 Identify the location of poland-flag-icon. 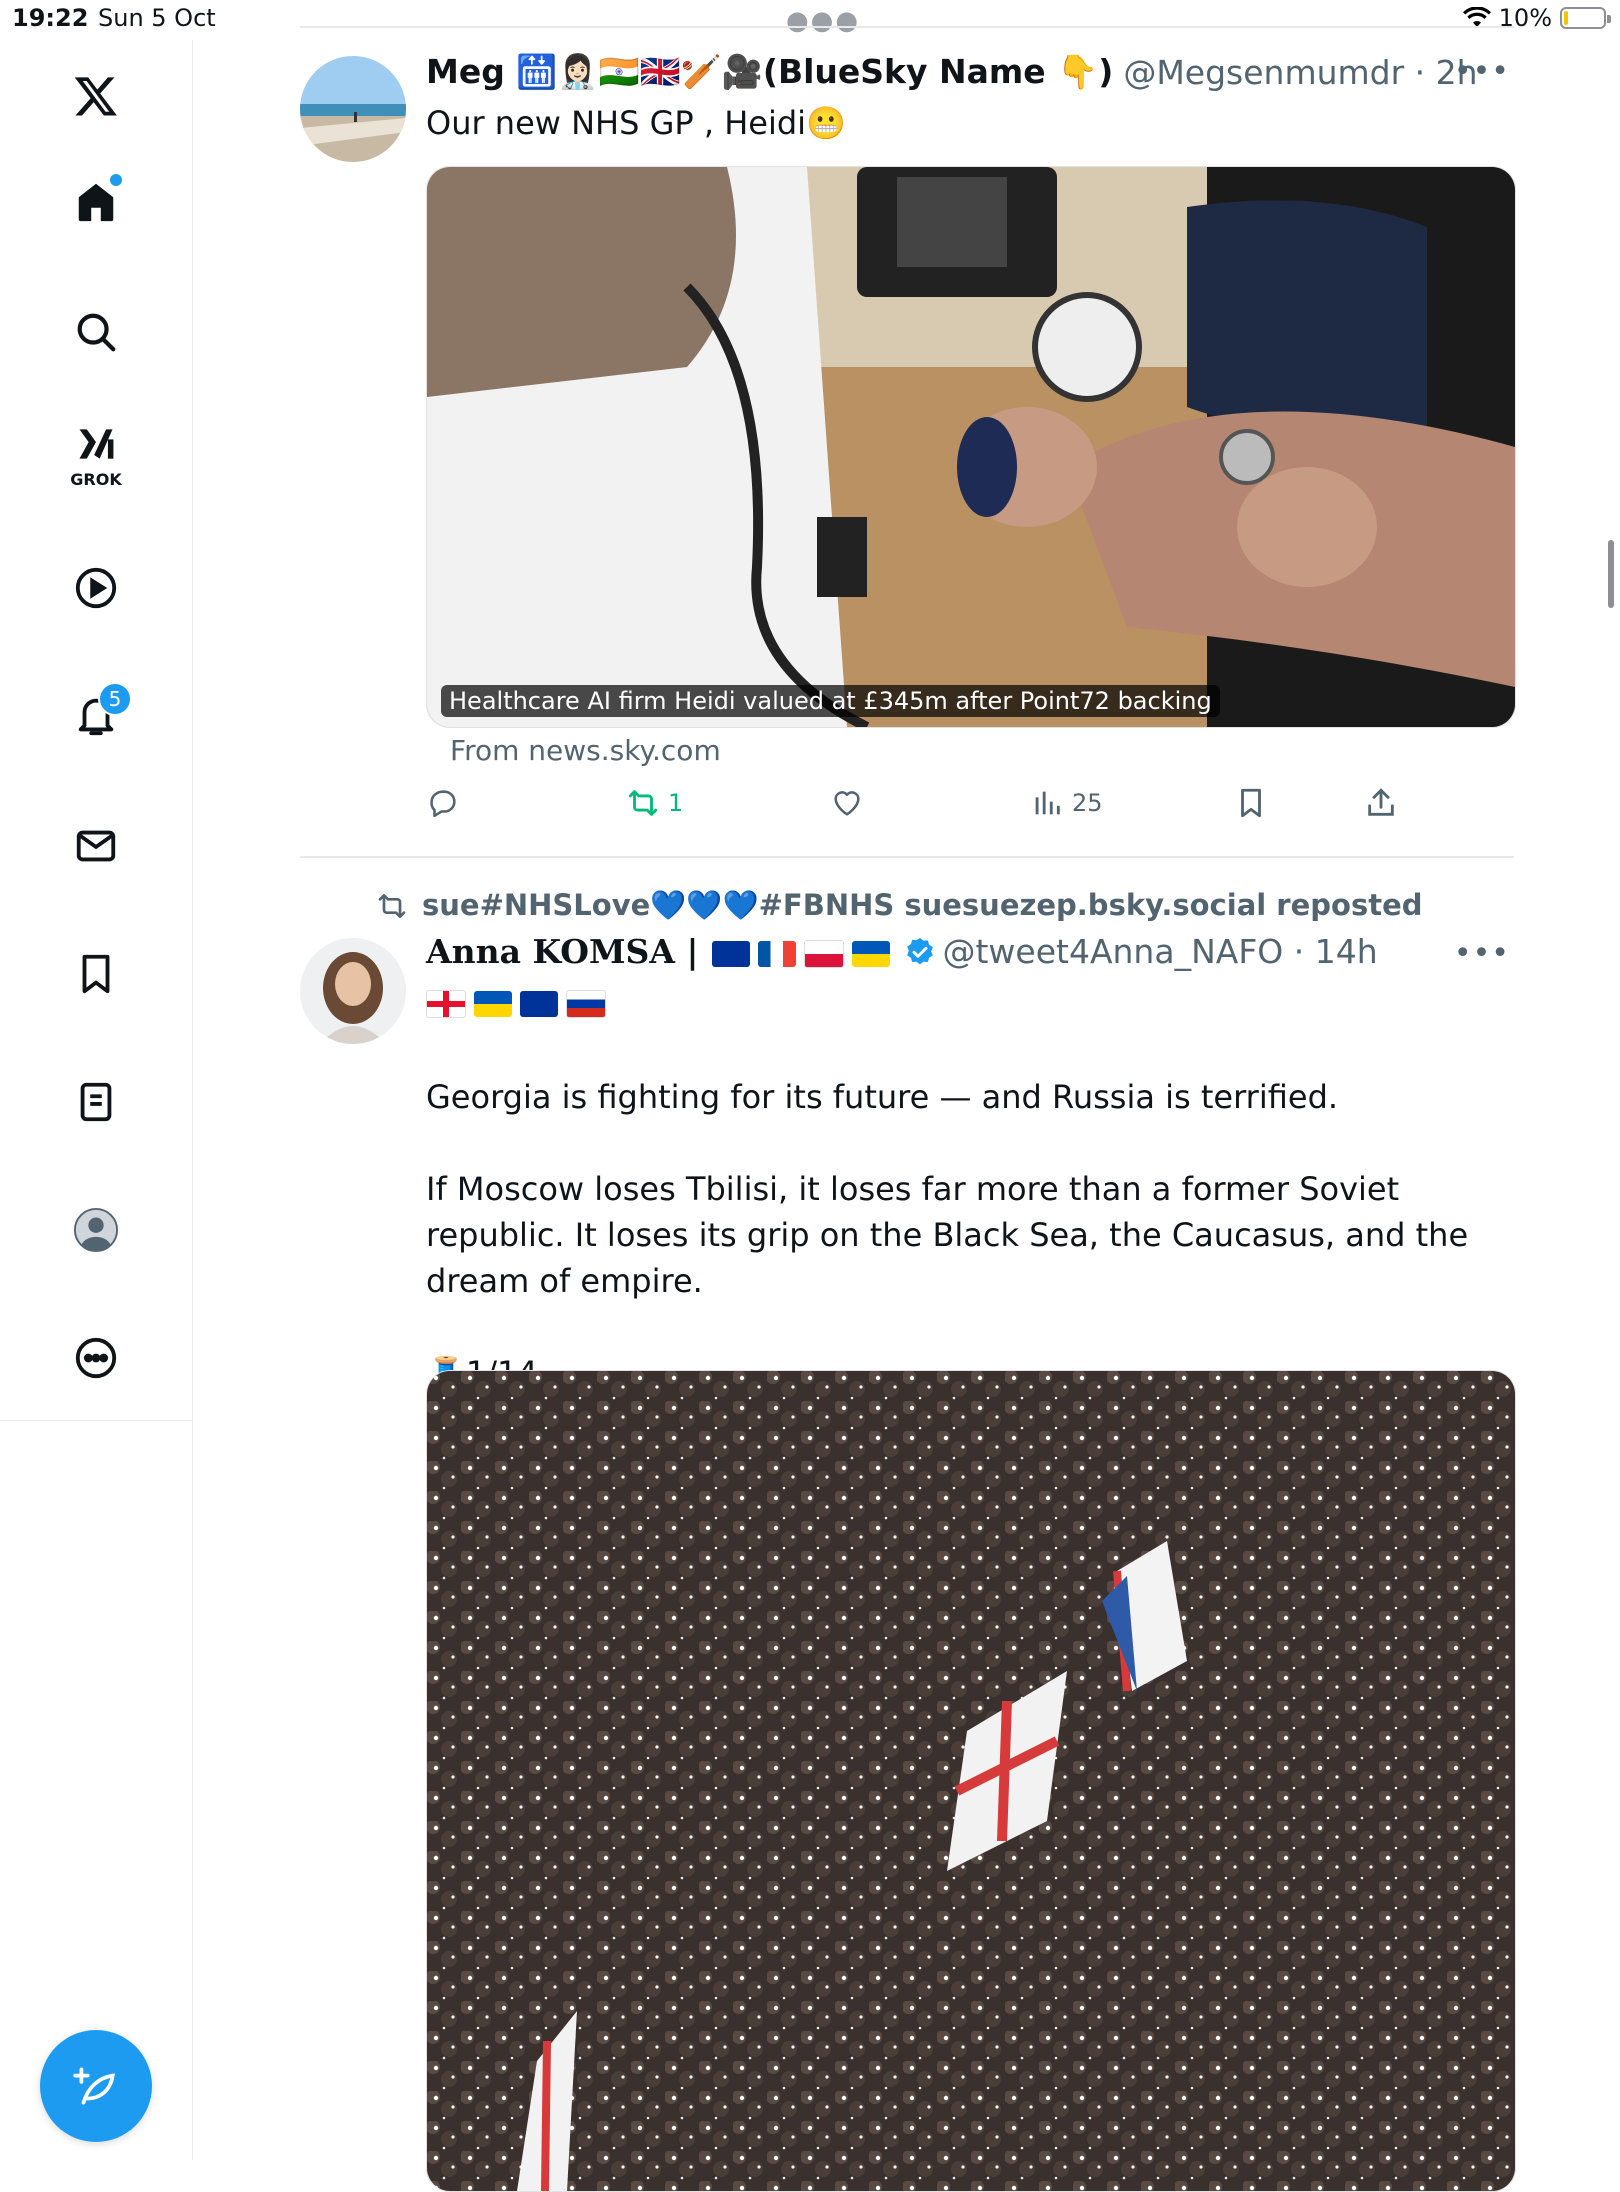
(824, 953).